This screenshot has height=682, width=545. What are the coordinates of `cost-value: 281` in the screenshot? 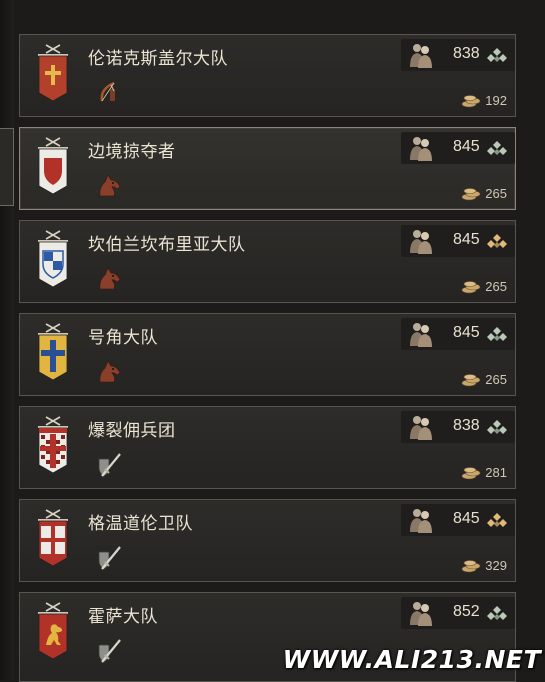 It's located at (496, 472).